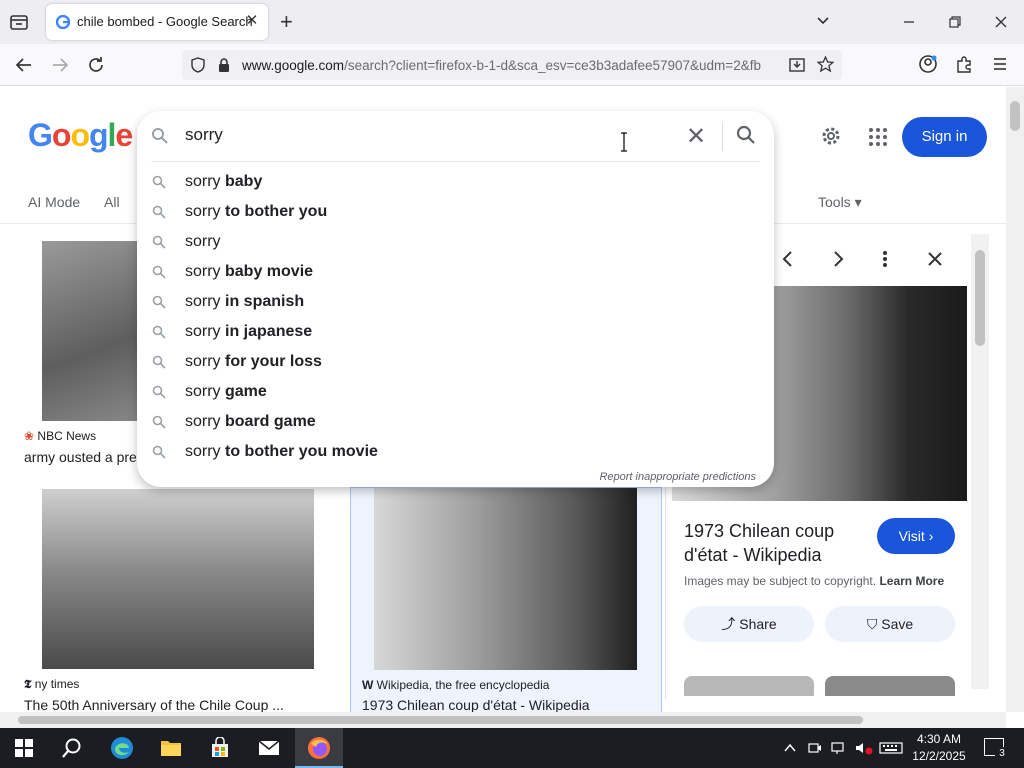 The height and width of the screenshot is (768, 1024). What do you see at coordinates (831, 136) in the screenshot?
I see `settings-gear-icon` at bounding box center [831, 136].